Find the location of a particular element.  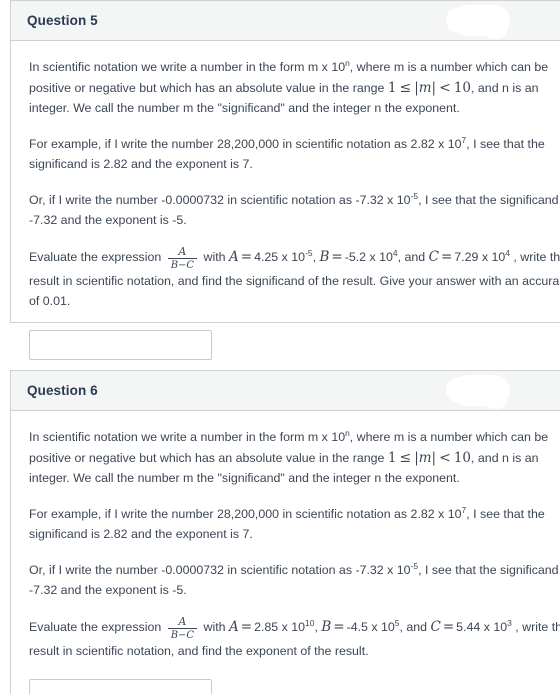

value-c: 5.44 x 10 is located at coordinates (482, 626).